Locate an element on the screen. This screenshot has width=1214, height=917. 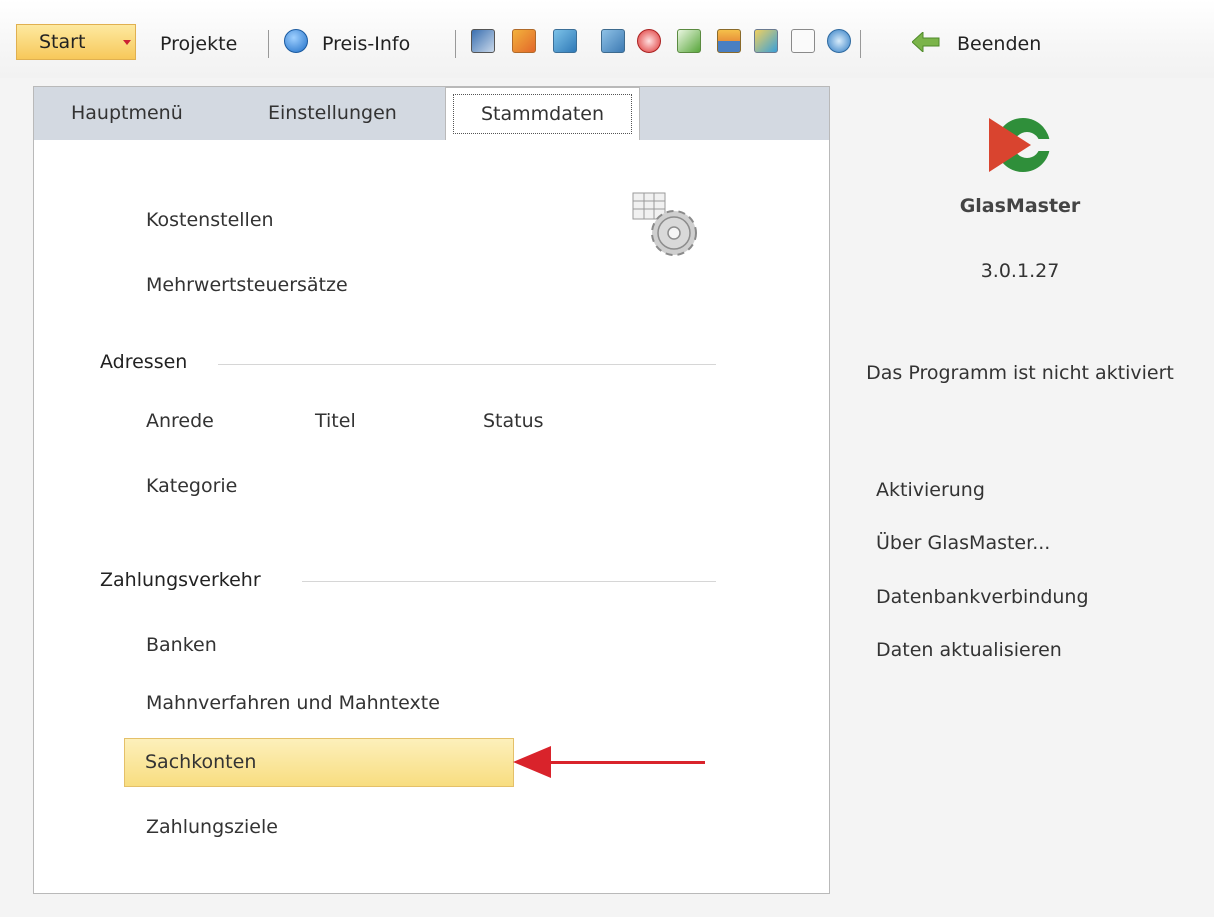
zahlungsverkehr-divider is located at coordinates (509, 581).